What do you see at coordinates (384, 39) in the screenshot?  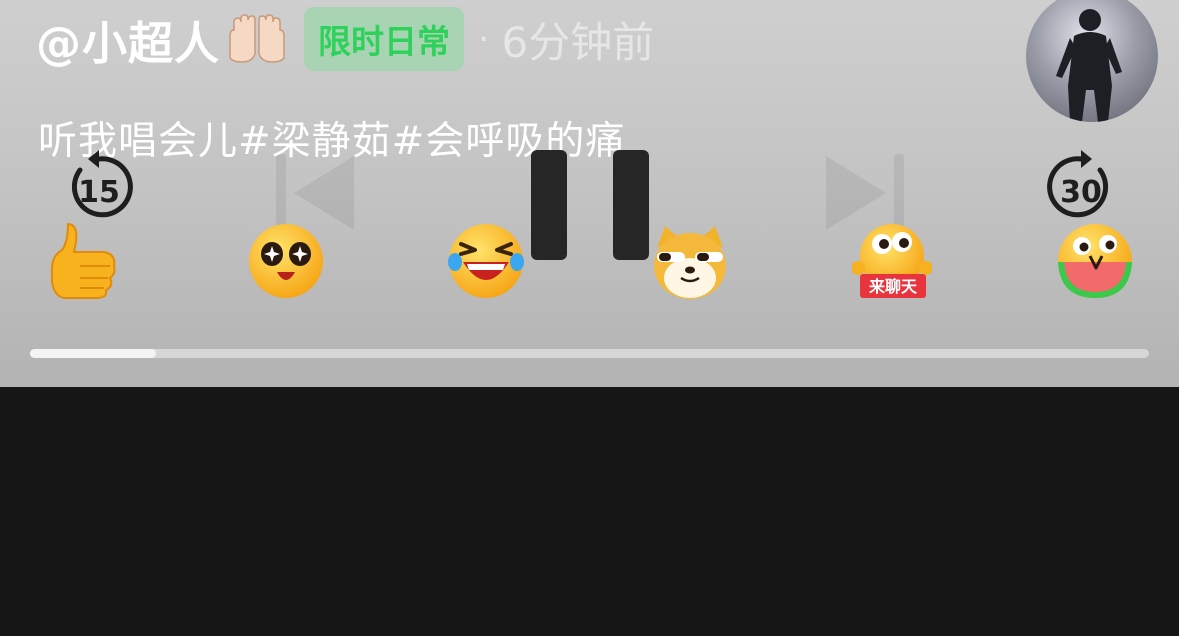 I see `status-tag: 限时日常` at bounding box center [384, 39].